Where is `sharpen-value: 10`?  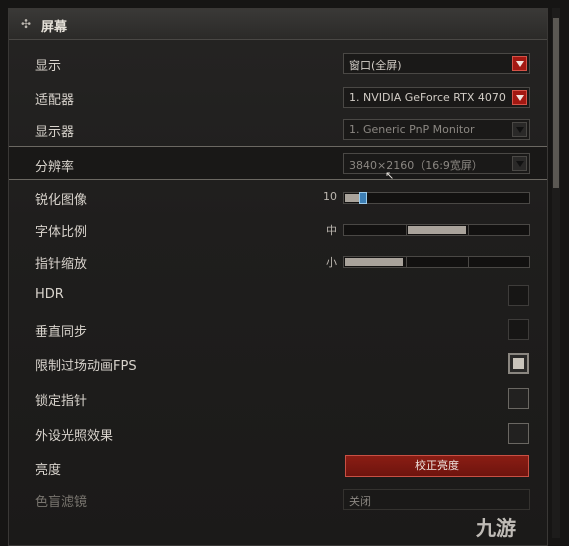 sharpen-value: 10 is located at coordinates (330, 196).